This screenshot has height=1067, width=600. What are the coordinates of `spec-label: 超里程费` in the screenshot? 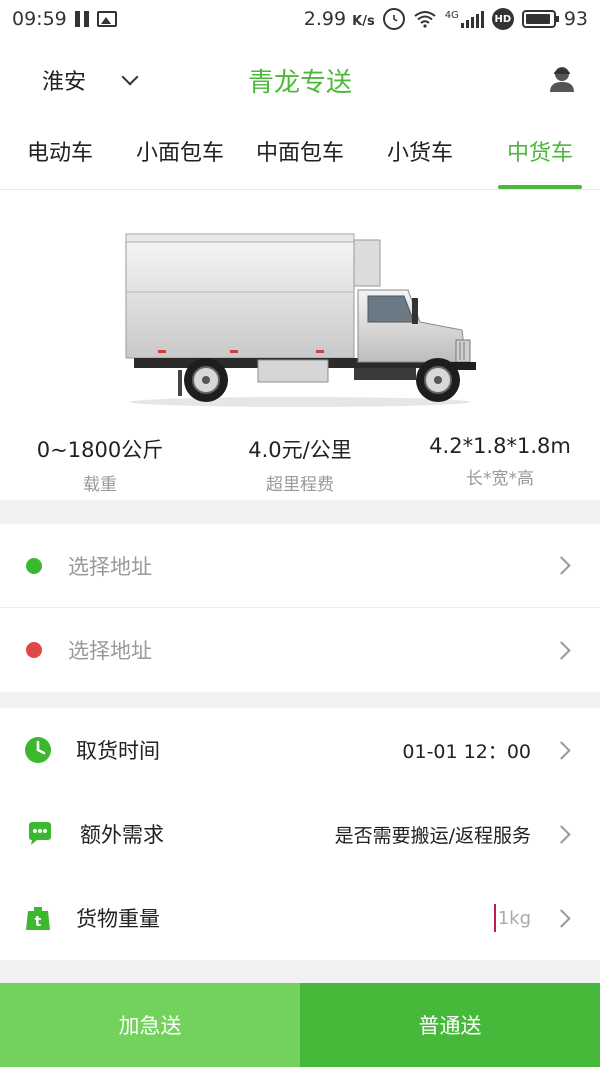 It's located at (300, 485).